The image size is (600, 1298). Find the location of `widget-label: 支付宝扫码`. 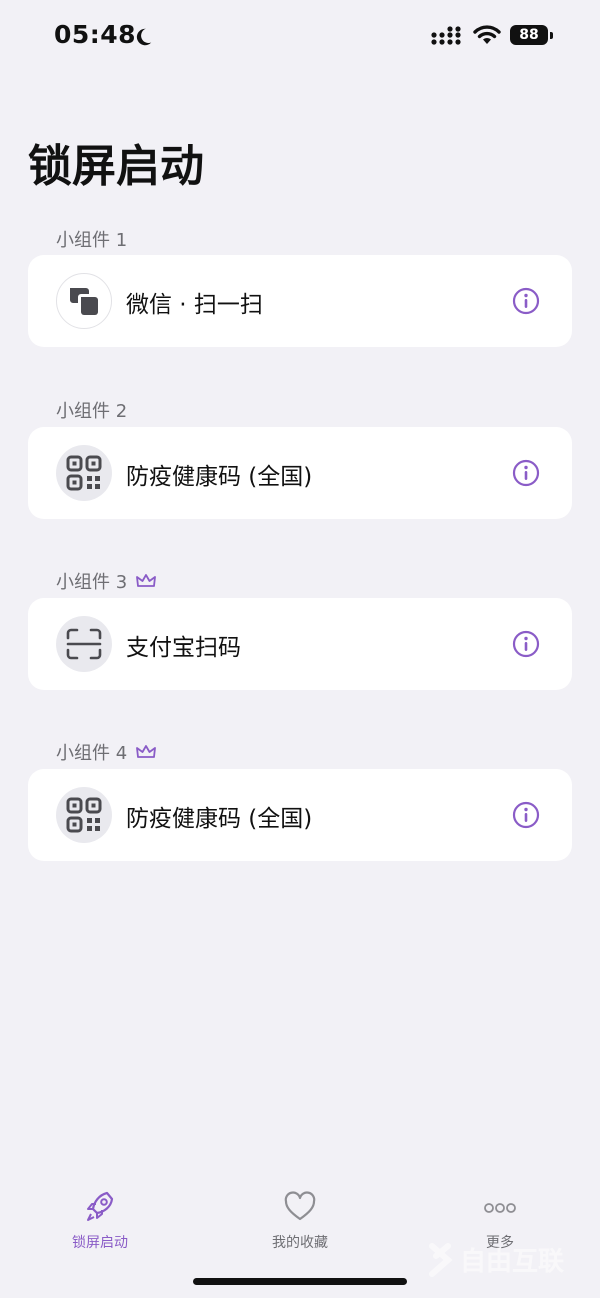

widget-label: 支付宝扫码 is located at coordinates (183, 648).